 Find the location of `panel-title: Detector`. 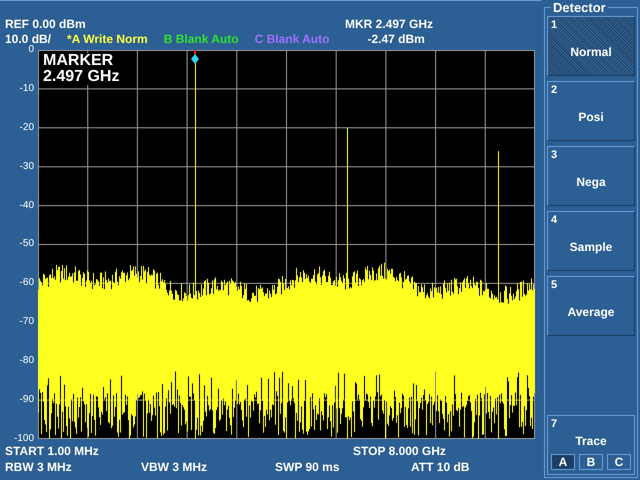

panel-title: Detector is located at coordinates (579, 7).